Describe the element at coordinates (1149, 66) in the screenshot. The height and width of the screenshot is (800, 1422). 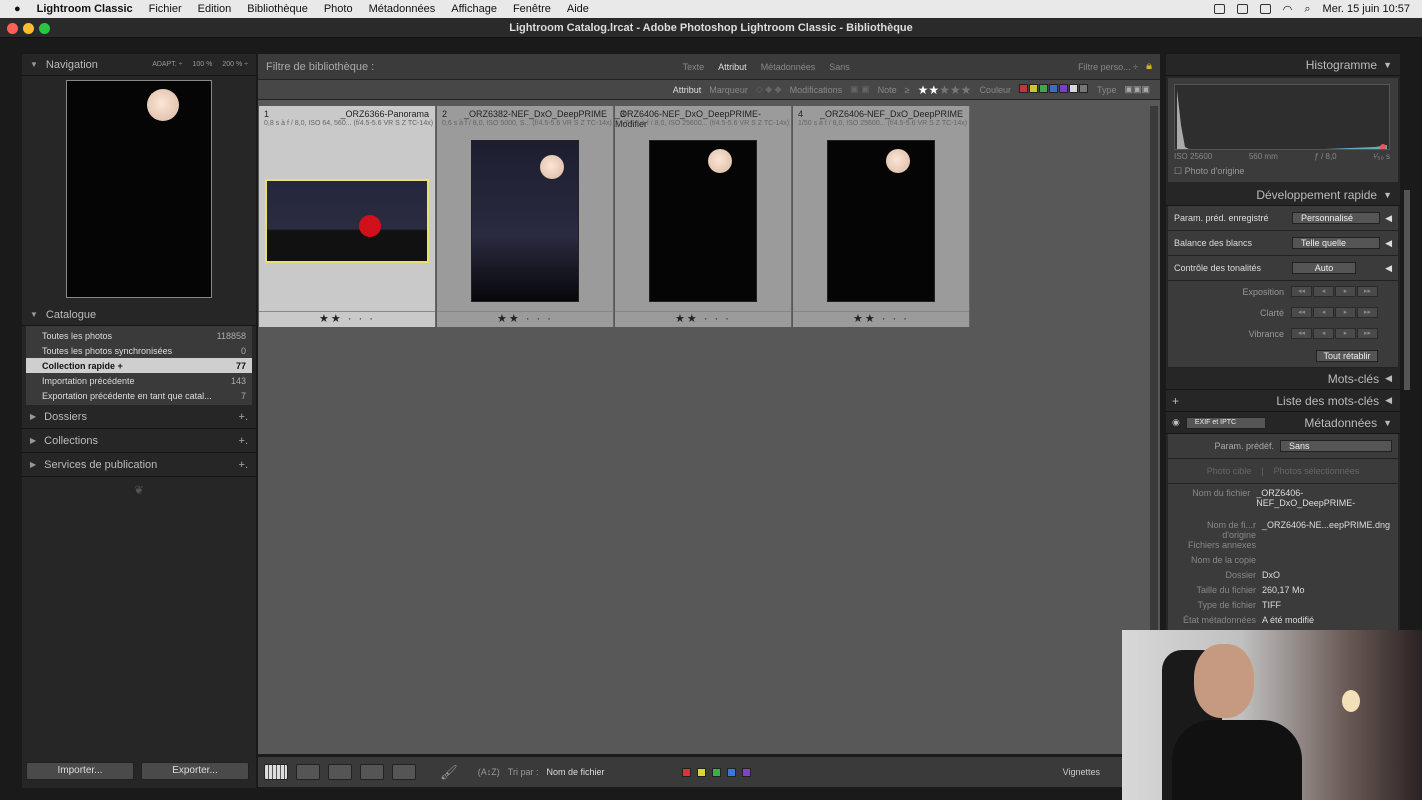
I see `lock-icon: 🔒︎` at that location.